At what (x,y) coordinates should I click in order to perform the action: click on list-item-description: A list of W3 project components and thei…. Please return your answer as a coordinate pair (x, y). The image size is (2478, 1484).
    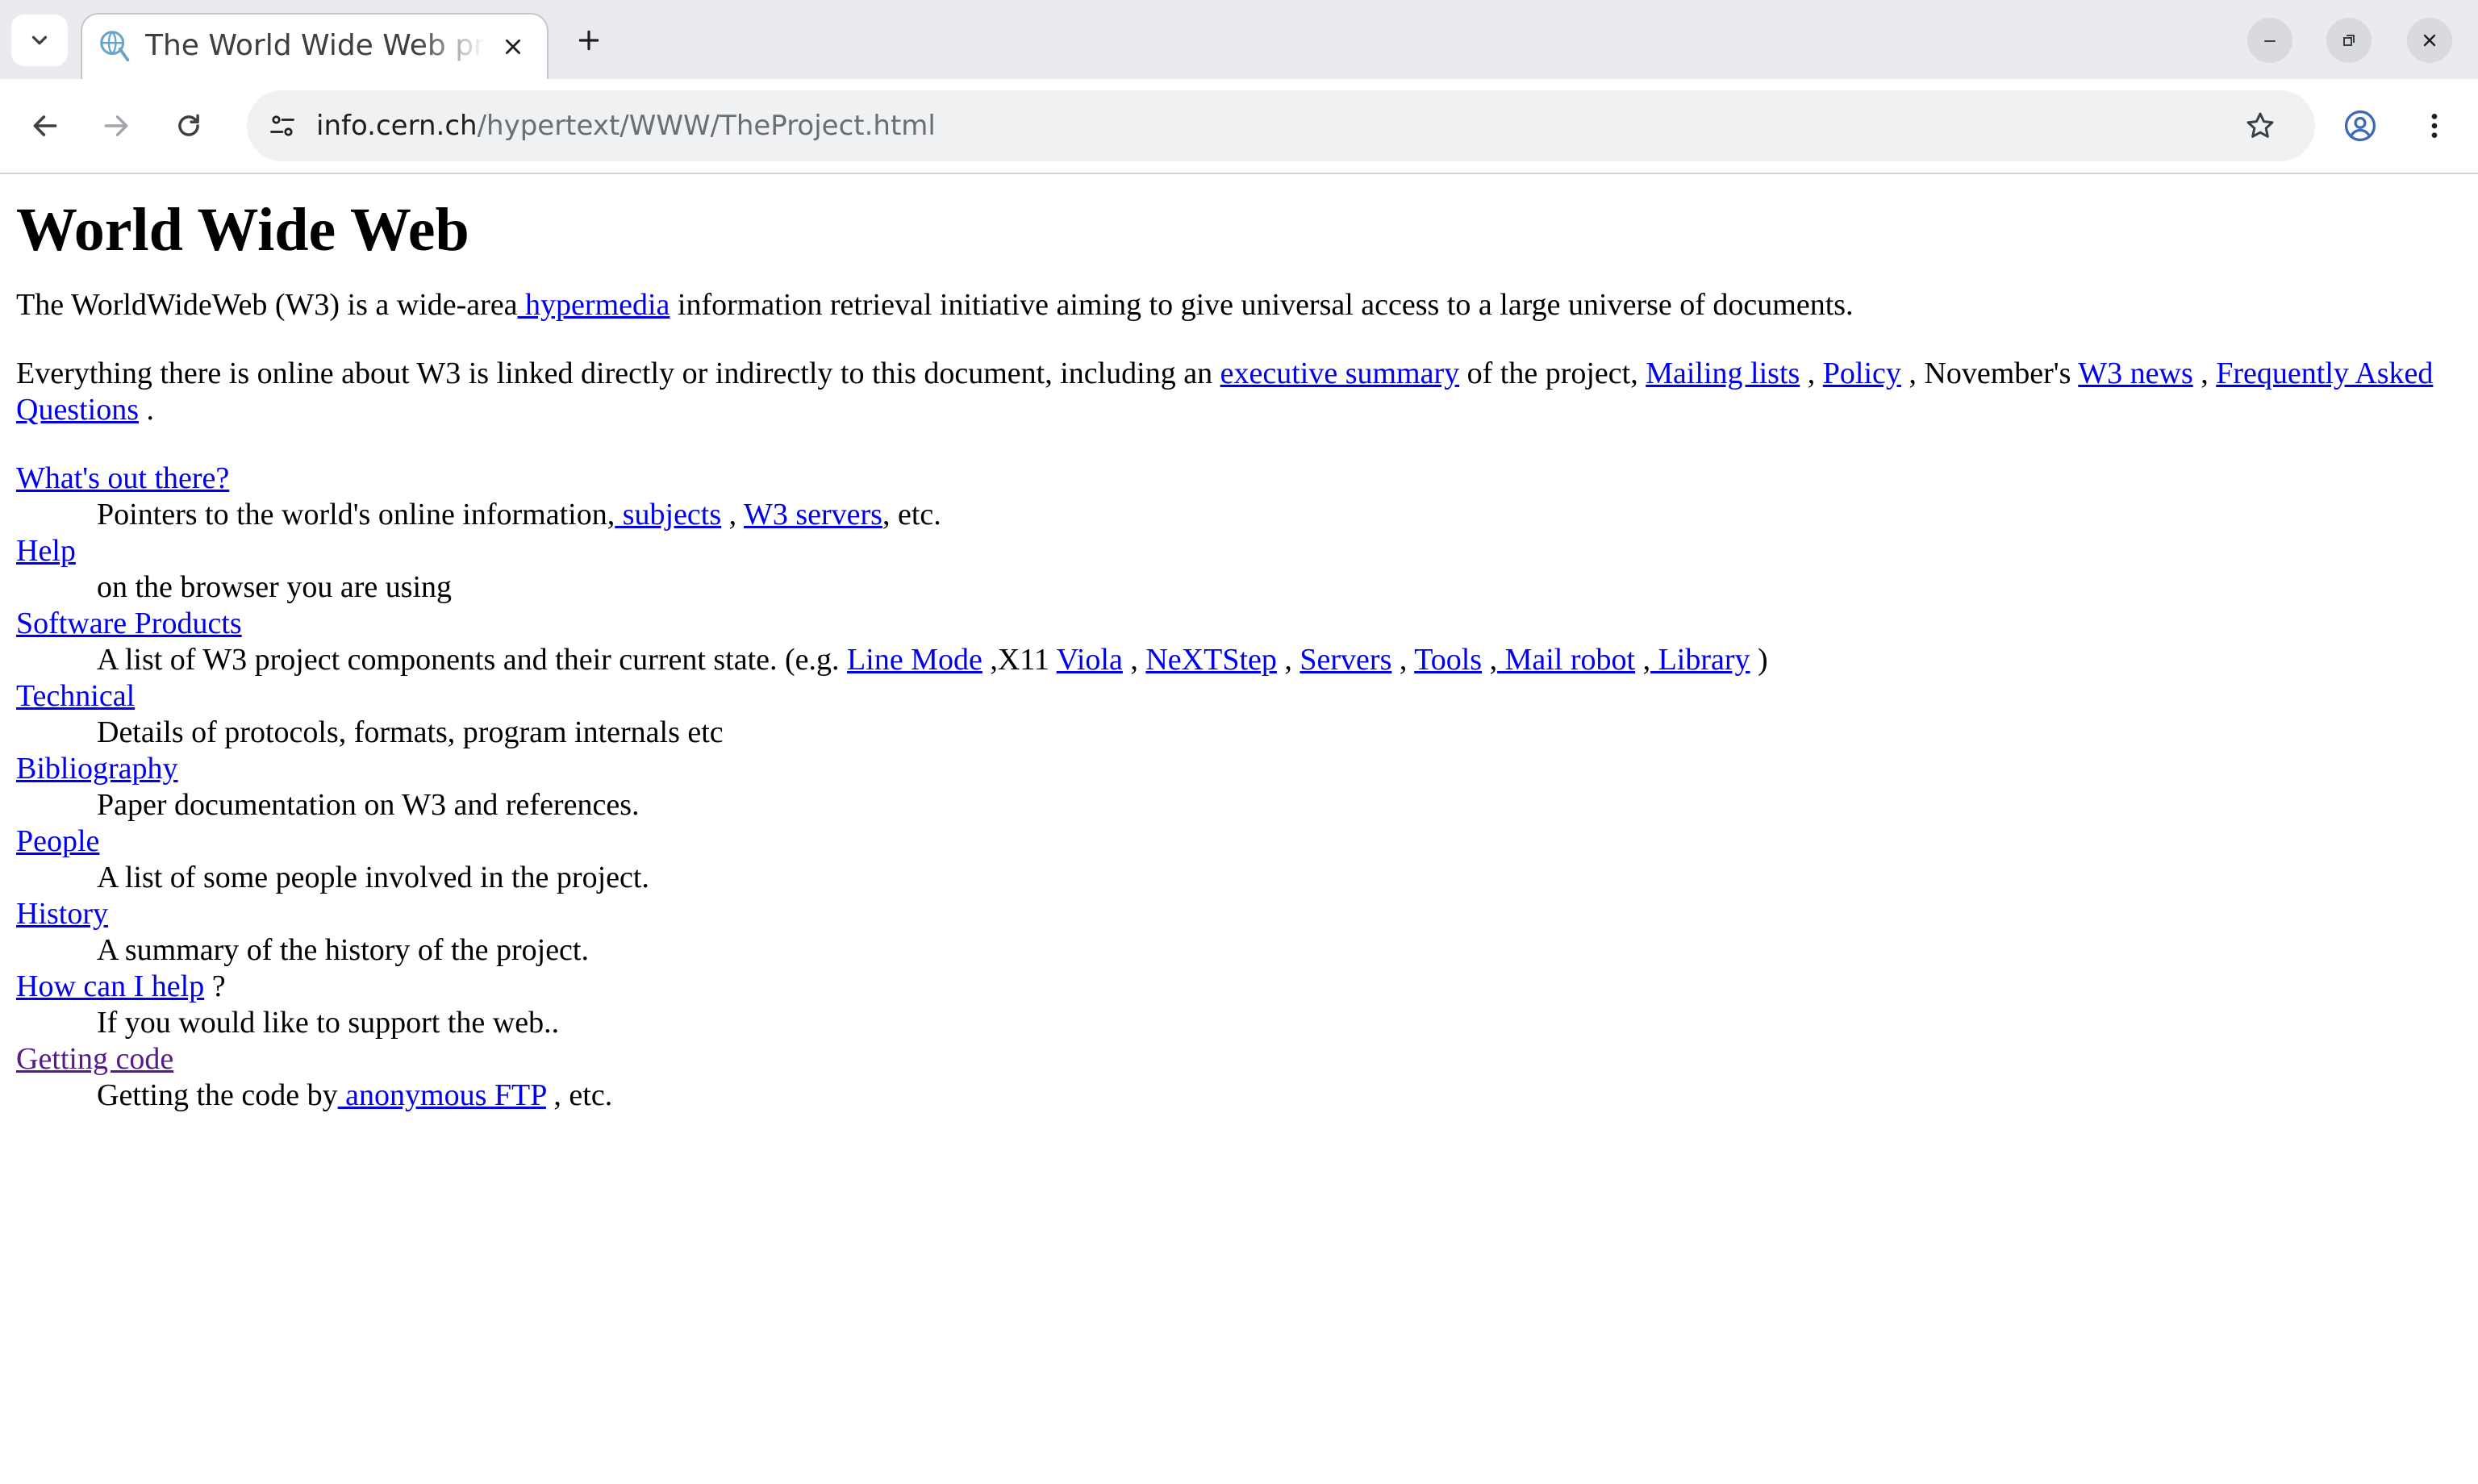
    Looking at the image, I should click on (1278, 660).